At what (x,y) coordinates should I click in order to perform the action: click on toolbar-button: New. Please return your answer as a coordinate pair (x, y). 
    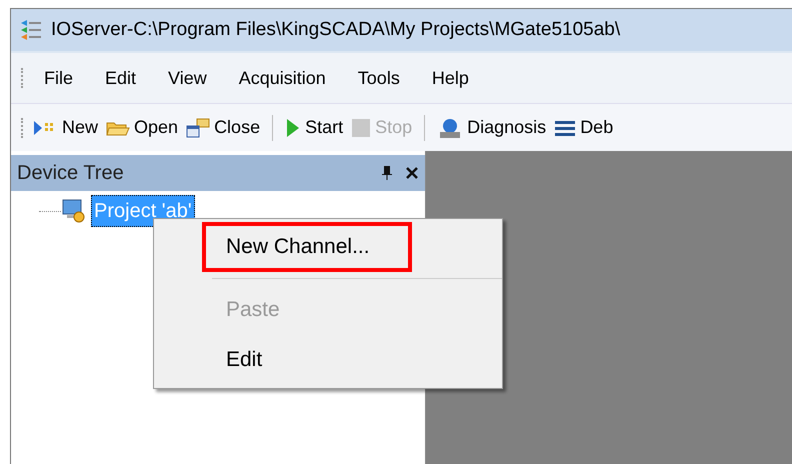
    Looking at the image, I should click on (65, 127).